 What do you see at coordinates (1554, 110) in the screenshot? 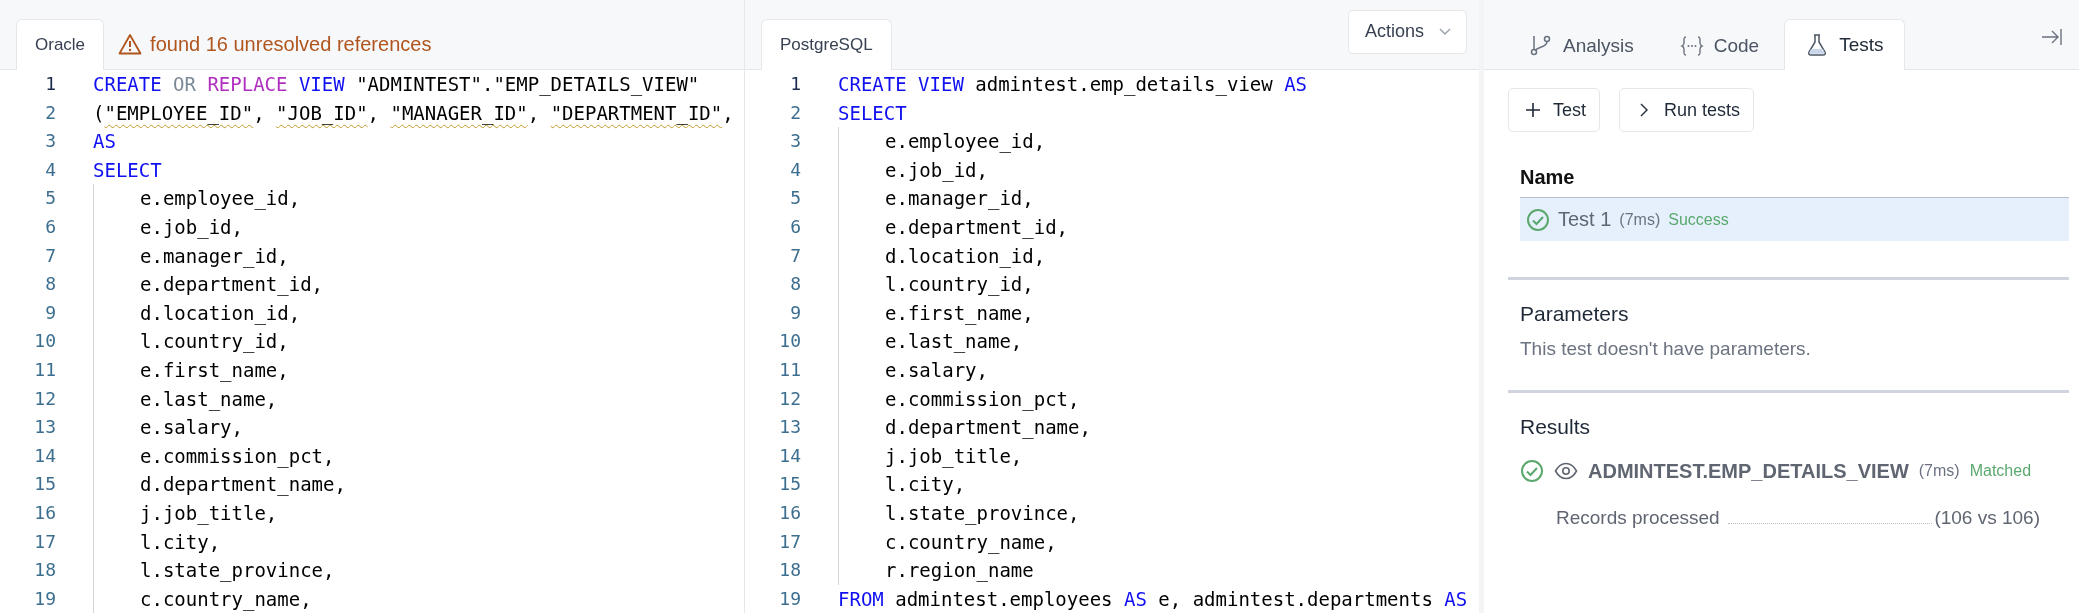
I see `toolbar-button: Test` at bounding box center [1554, 110].